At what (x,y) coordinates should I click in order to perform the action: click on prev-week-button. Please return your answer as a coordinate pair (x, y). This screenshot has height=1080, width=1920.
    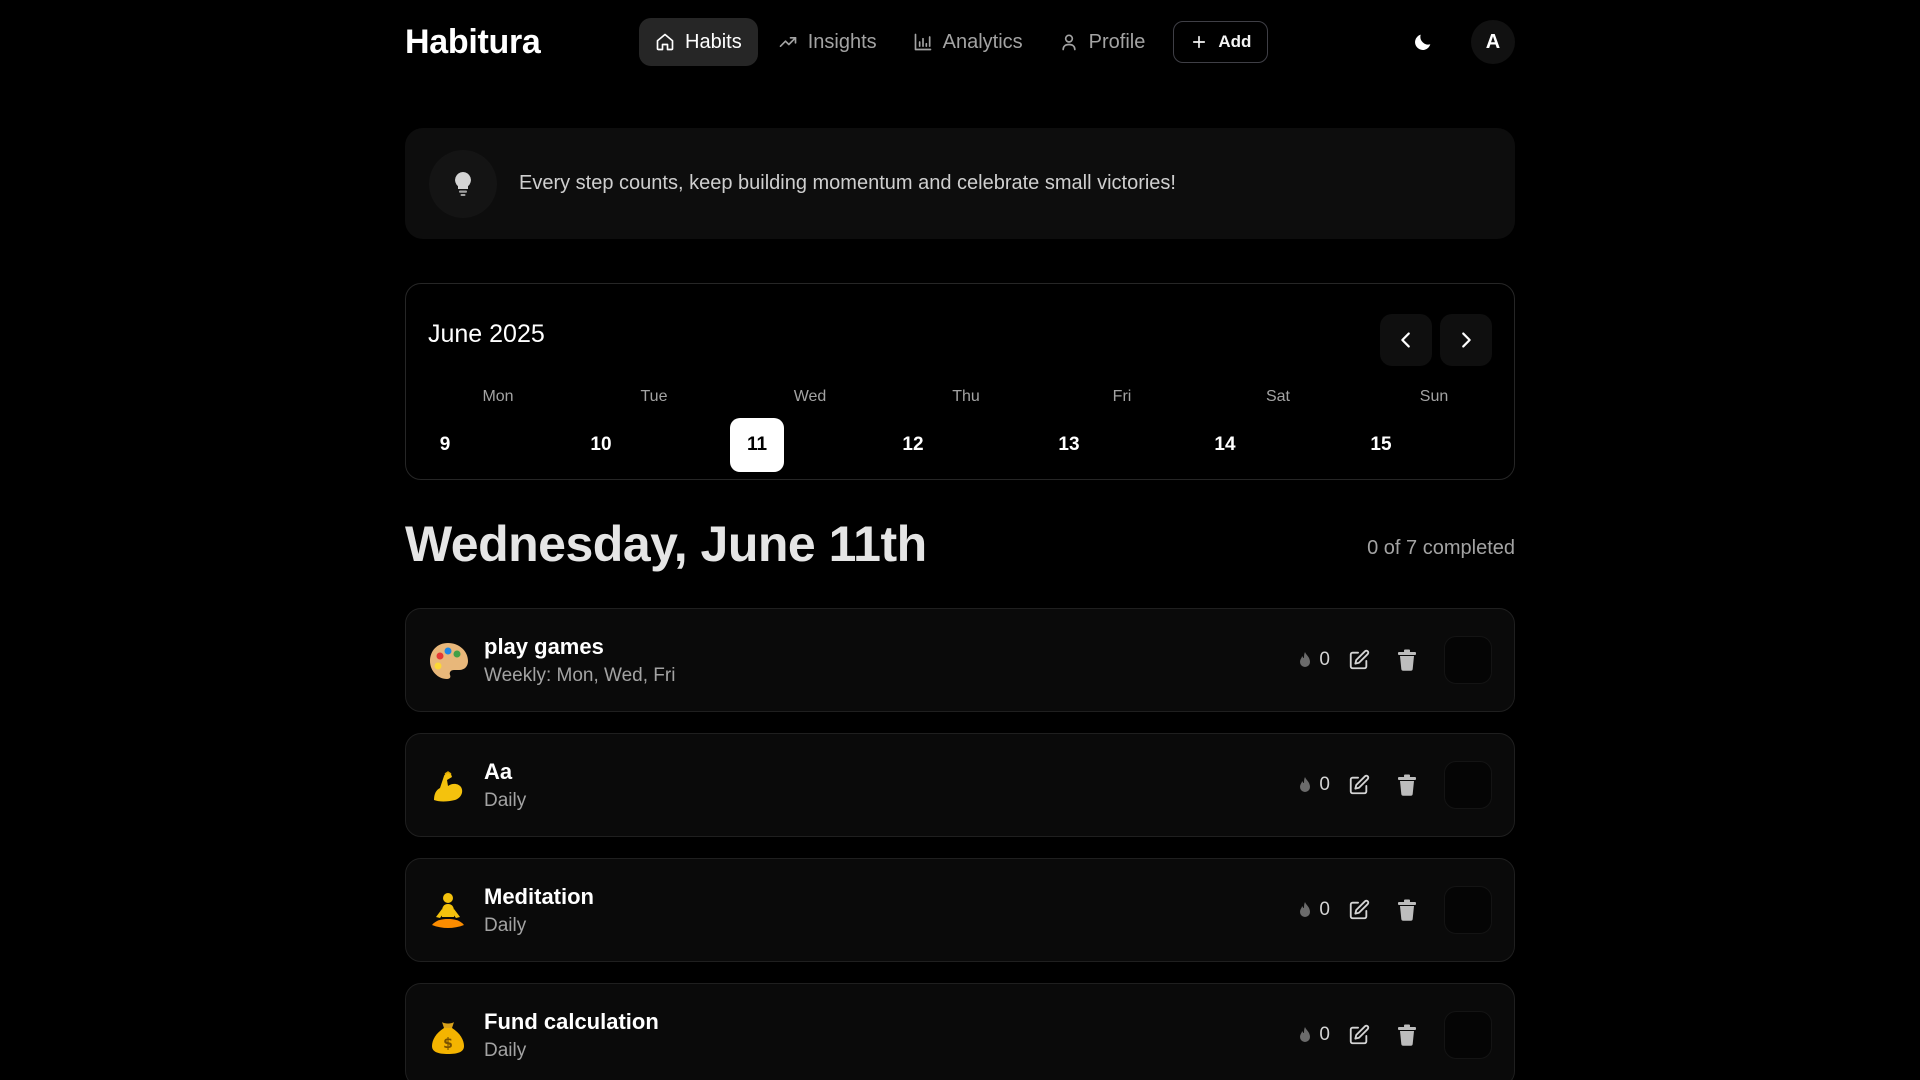
    Looking at the image, I should click on (1406, 340).